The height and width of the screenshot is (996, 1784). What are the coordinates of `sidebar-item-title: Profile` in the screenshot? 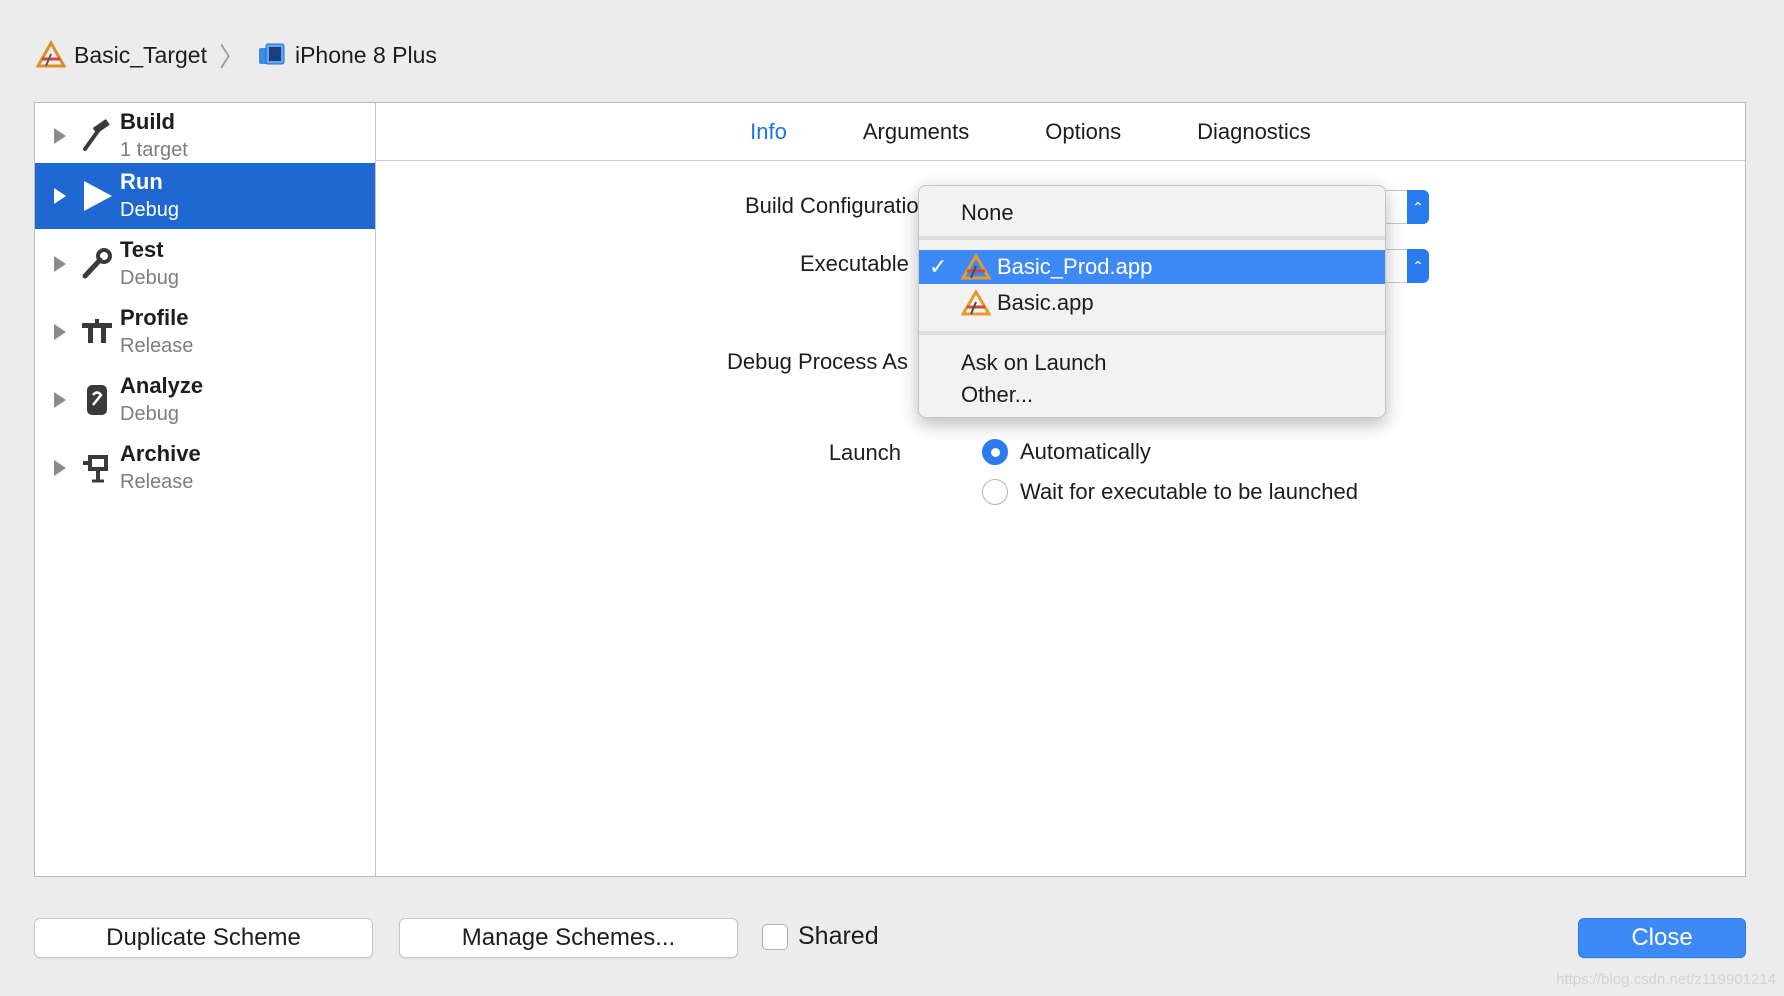 It's located at (154, 317).